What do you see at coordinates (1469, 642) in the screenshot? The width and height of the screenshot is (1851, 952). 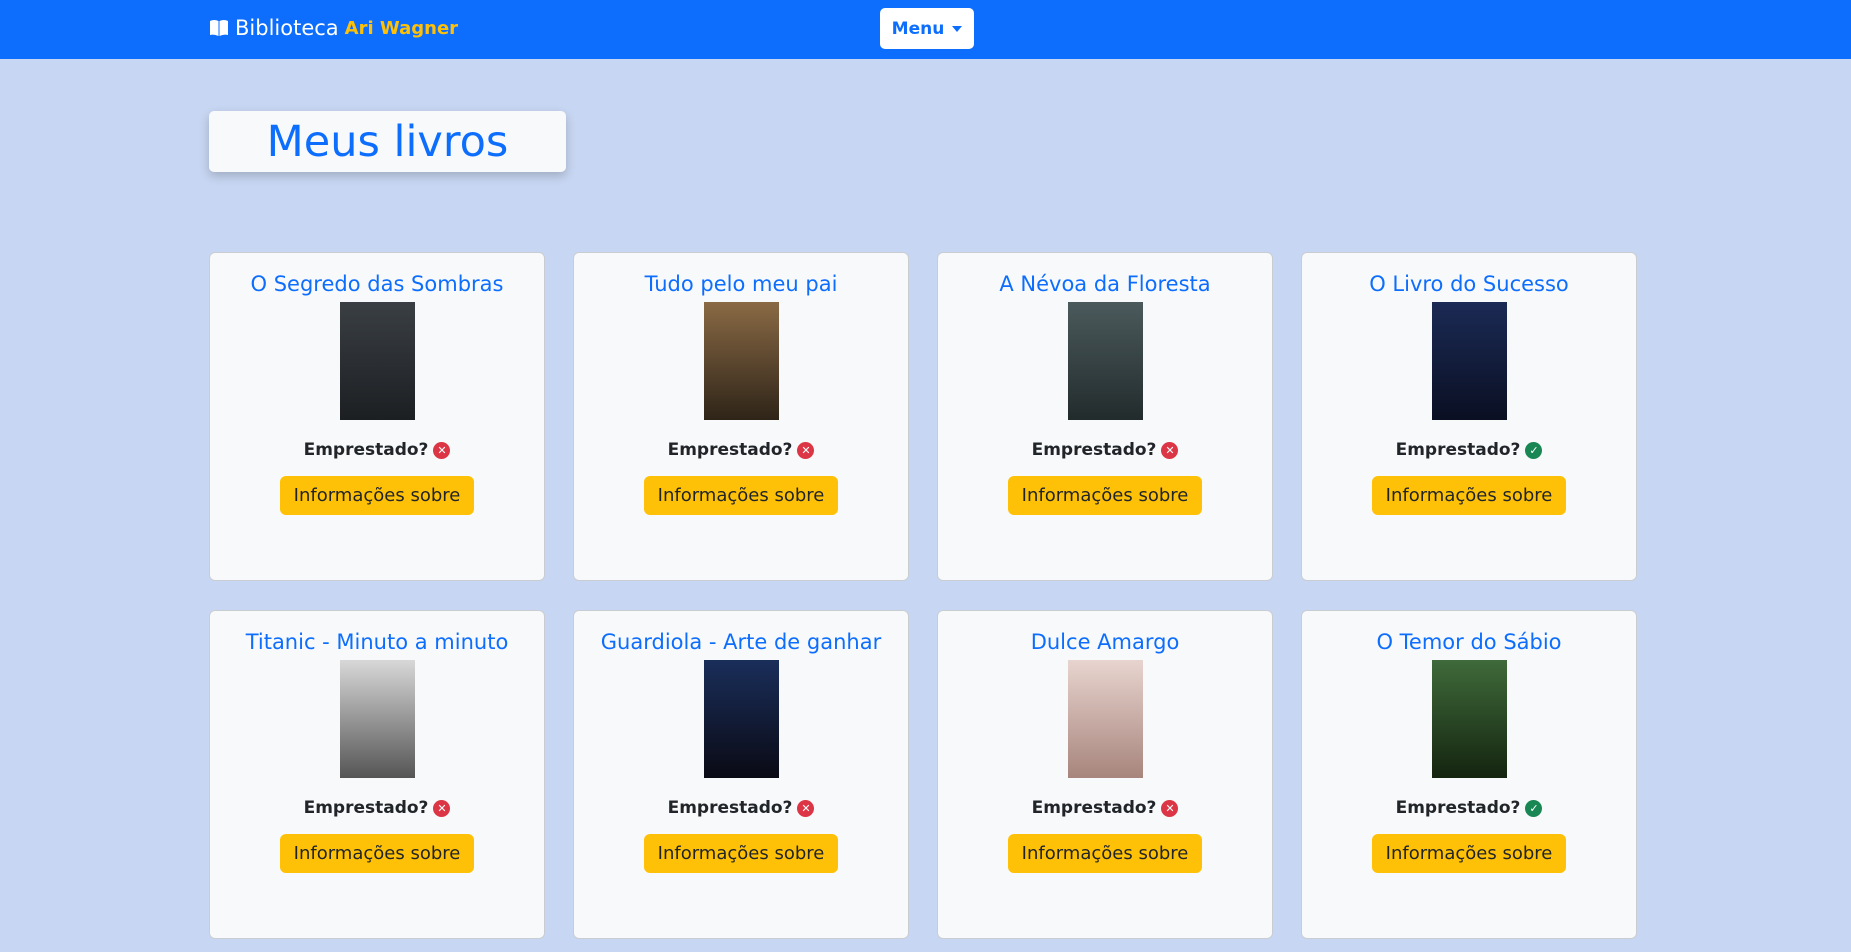 I see `book-title: O Temor do Sábio` at bounding box center [1469, 642].